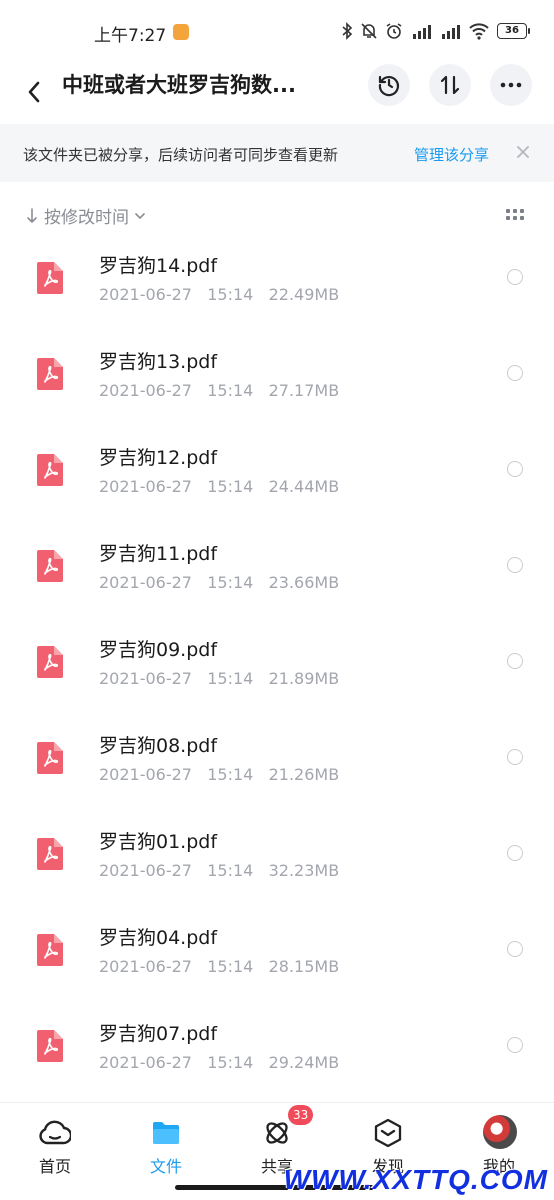 Image resolution: width=554 pixels, height=1200 pixels. I want to click on battery-level: 36, so click(512, 31).